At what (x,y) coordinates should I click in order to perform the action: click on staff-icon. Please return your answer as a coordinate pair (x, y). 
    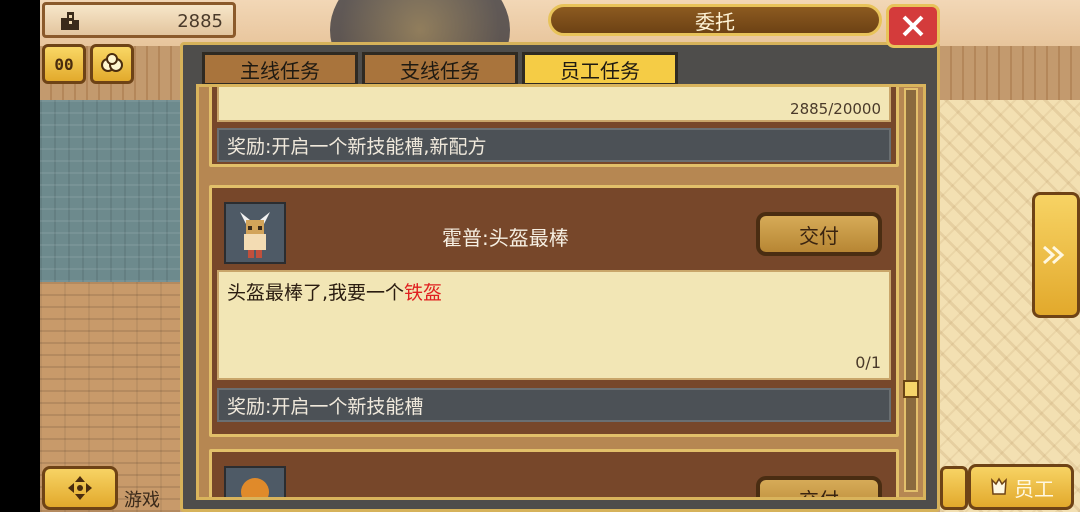
    Looking at the image, I should click on (999, 486).